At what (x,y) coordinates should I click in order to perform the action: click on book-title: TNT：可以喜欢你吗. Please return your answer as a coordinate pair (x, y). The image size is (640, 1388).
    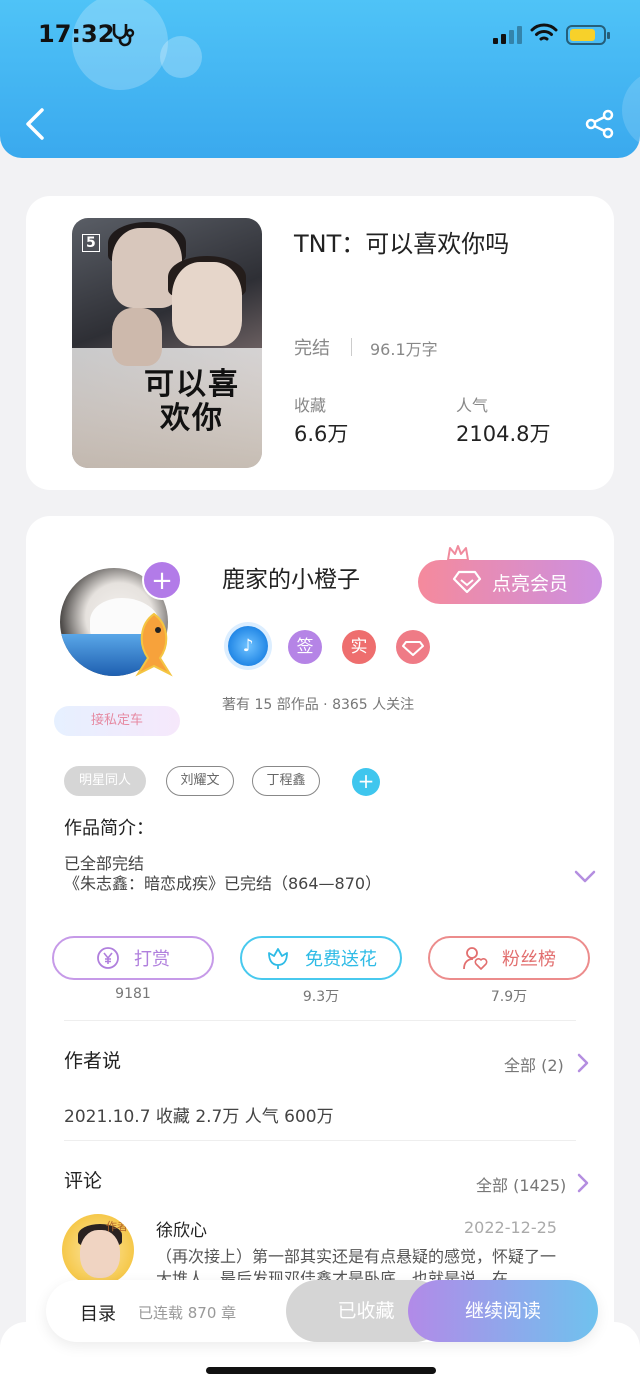
    Looking at the image, I should click on (402, 244).